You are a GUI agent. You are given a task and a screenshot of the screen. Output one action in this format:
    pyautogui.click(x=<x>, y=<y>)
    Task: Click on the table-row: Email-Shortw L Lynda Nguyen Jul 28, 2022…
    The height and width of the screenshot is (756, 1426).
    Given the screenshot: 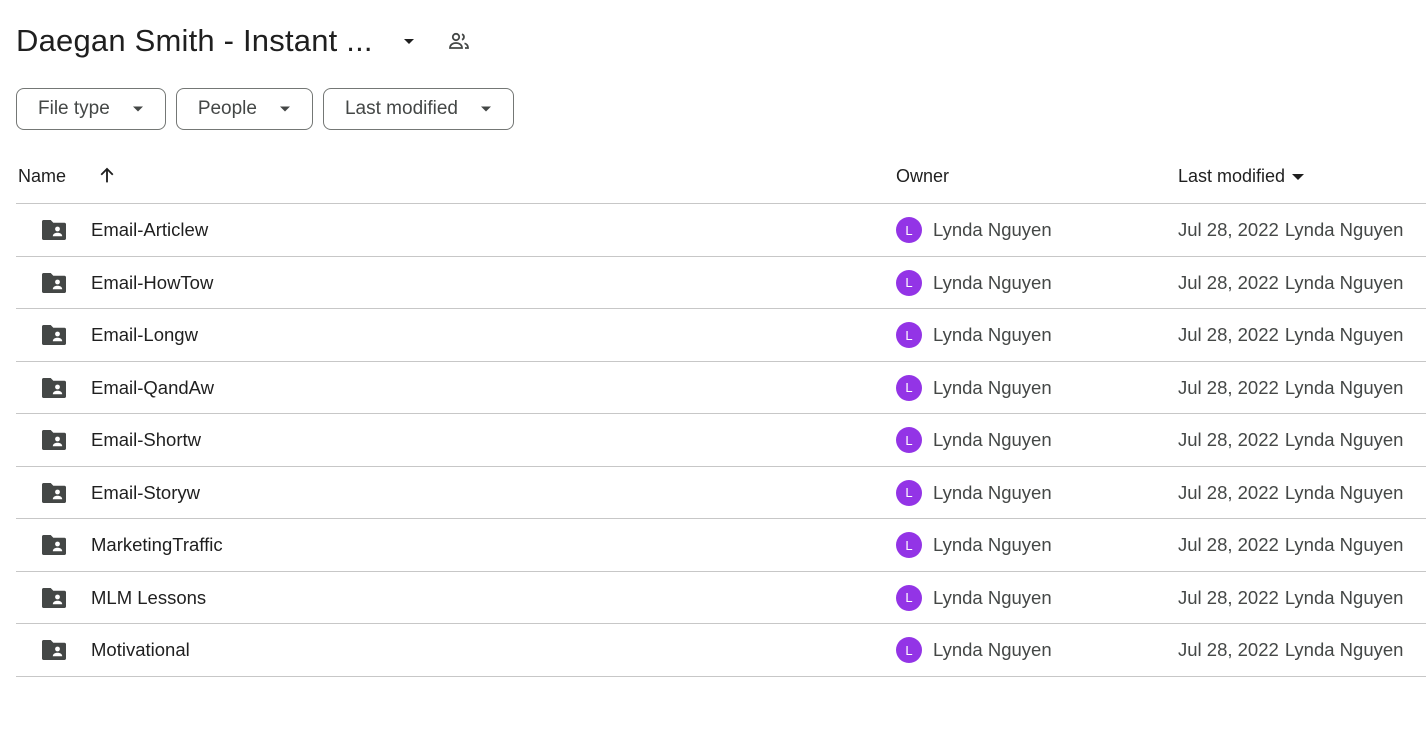 What is the action you would take?
    pyautogui.click(x=721, y=440)
    